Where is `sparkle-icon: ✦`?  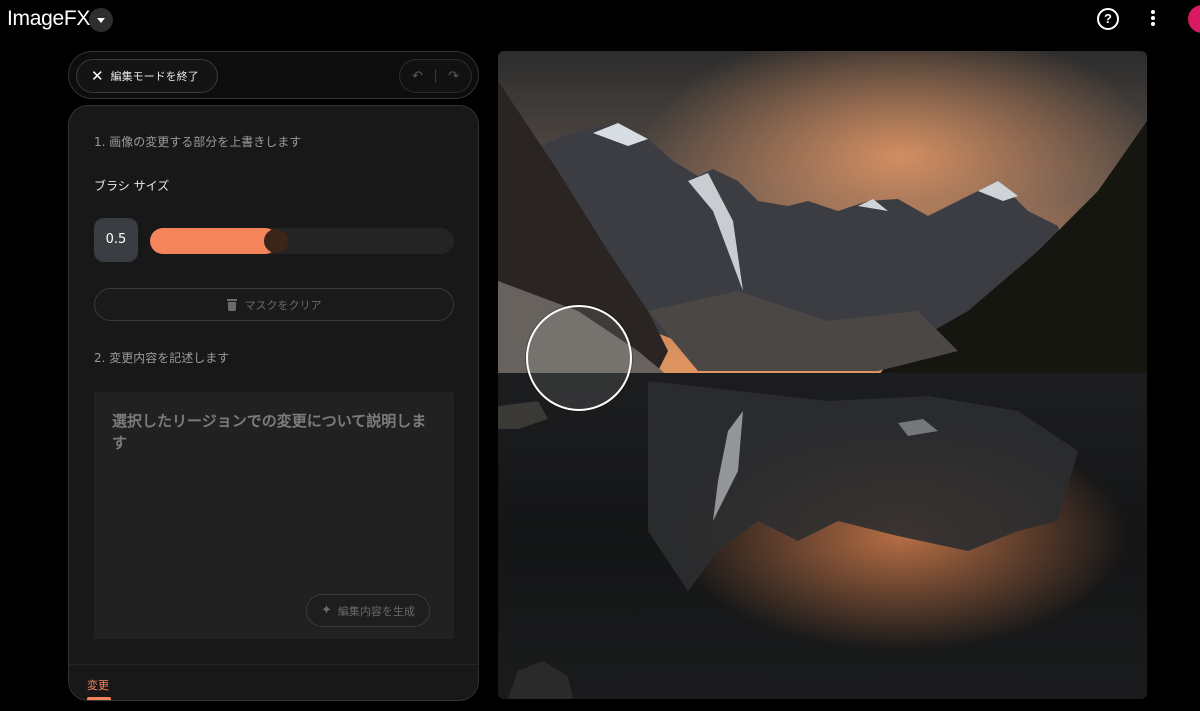 sparkle-icon: ✦ is located at coordinates (326, 610).